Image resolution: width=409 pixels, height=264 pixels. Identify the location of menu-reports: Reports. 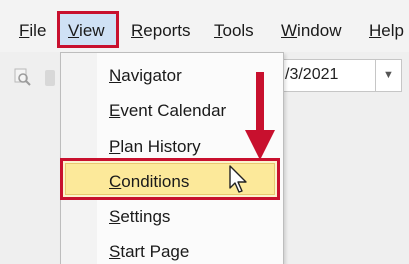
(161, 31).